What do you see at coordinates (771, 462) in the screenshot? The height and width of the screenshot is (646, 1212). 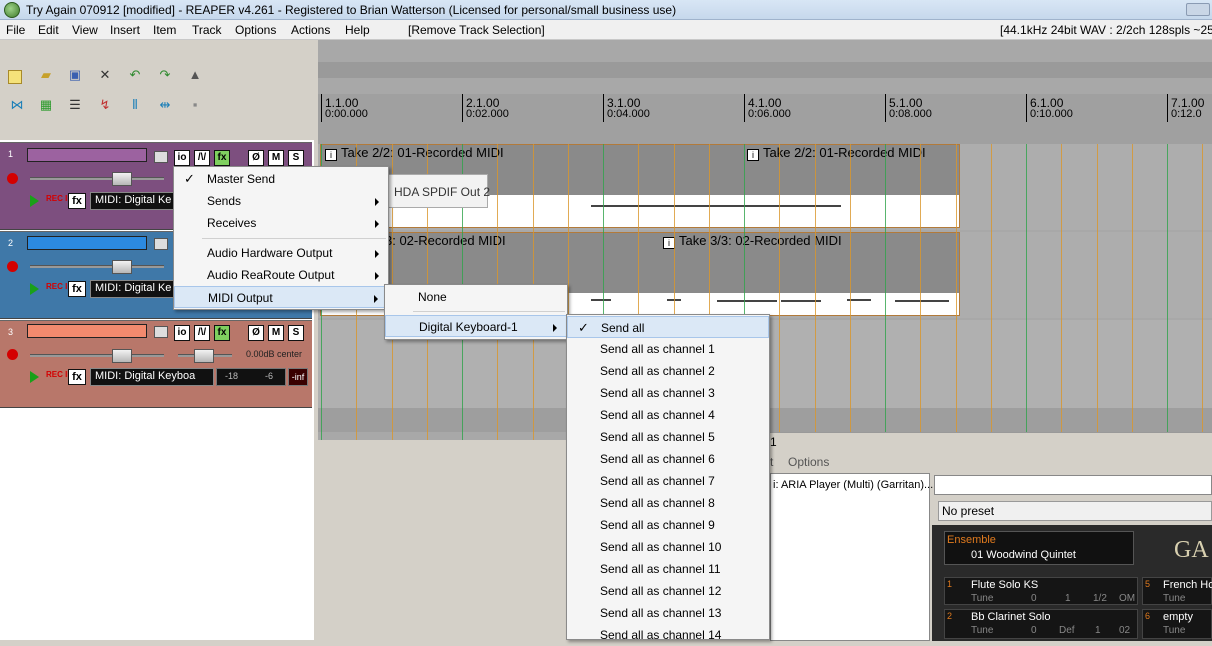 I see `fx-menu-t: t` at bounding box center [771, 462].